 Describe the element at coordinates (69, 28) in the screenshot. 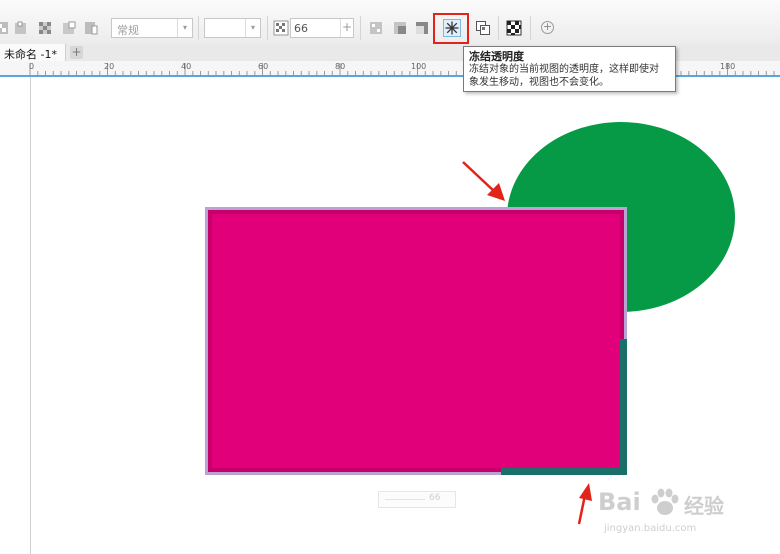

I see `bitmap-transparency-icon` at that location.